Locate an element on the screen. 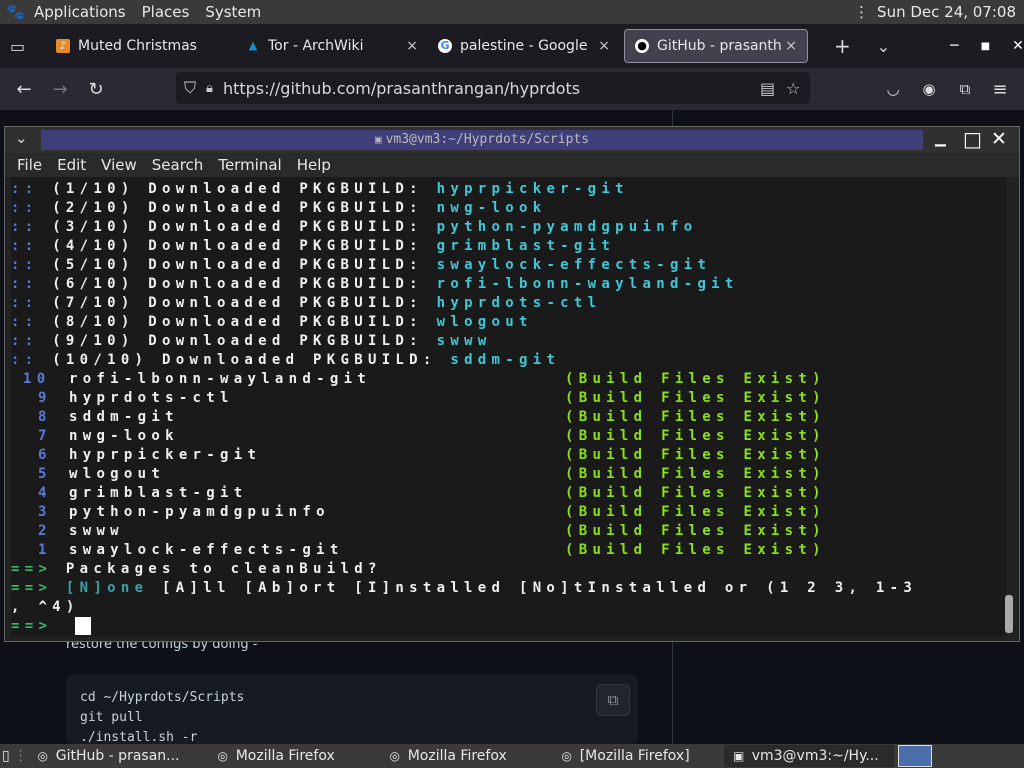 Image resolution: width=1024 pixels, height=768 pixels. taskbar-item-firefox-3: ◎ [Mozilla Firefox] is located at coordinates (638, 756).